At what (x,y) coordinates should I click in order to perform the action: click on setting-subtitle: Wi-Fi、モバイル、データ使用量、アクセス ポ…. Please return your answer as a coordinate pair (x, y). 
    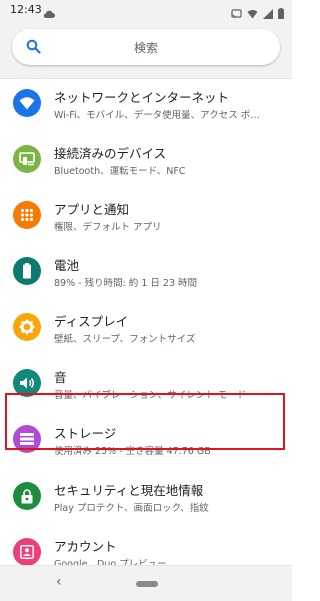
    Looking at the image, I should click on (157, 115).